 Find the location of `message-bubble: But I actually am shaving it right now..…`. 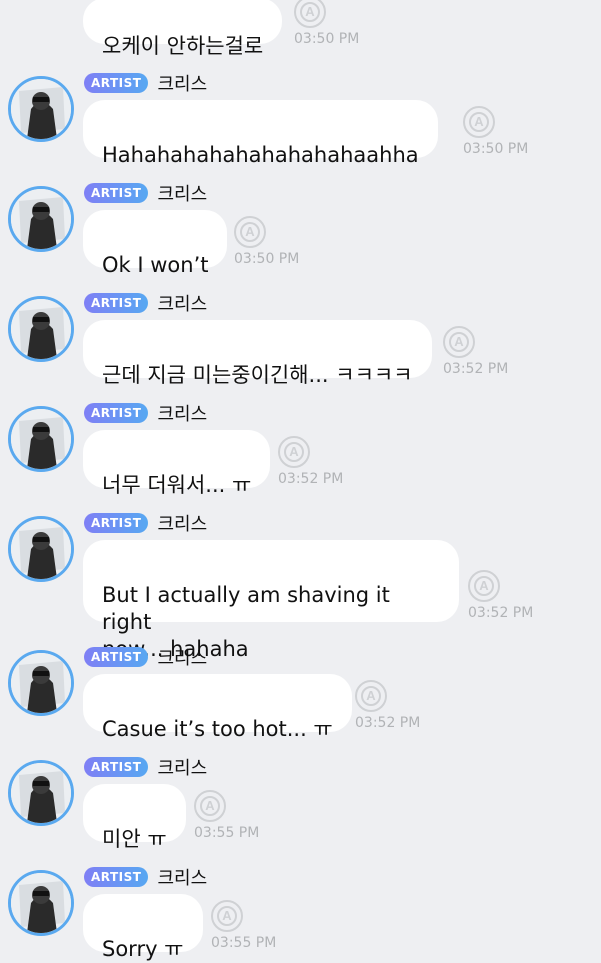

message-bubble: But I actually am shaving it right now..… is located at coordinates (271, 600).